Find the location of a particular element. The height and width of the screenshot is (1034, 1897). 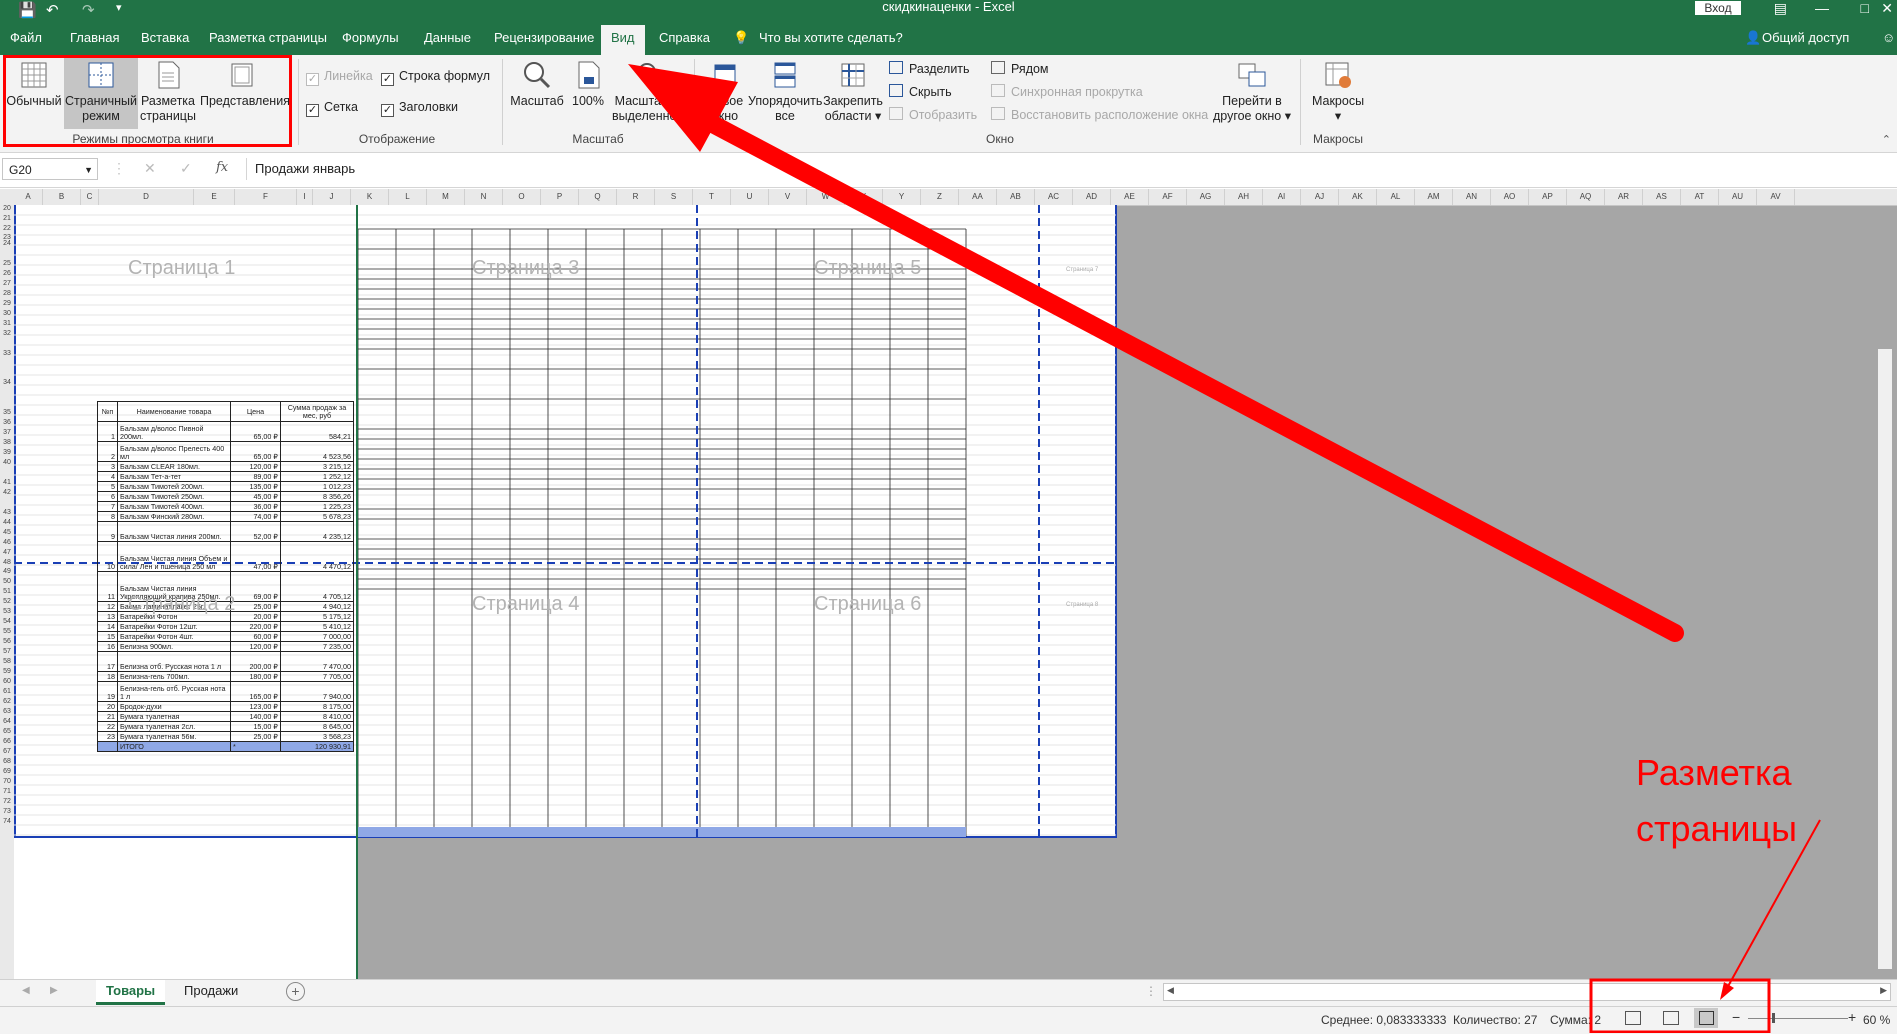

annotation-text-line1: Разметка is located at coordinates (1714, 772).